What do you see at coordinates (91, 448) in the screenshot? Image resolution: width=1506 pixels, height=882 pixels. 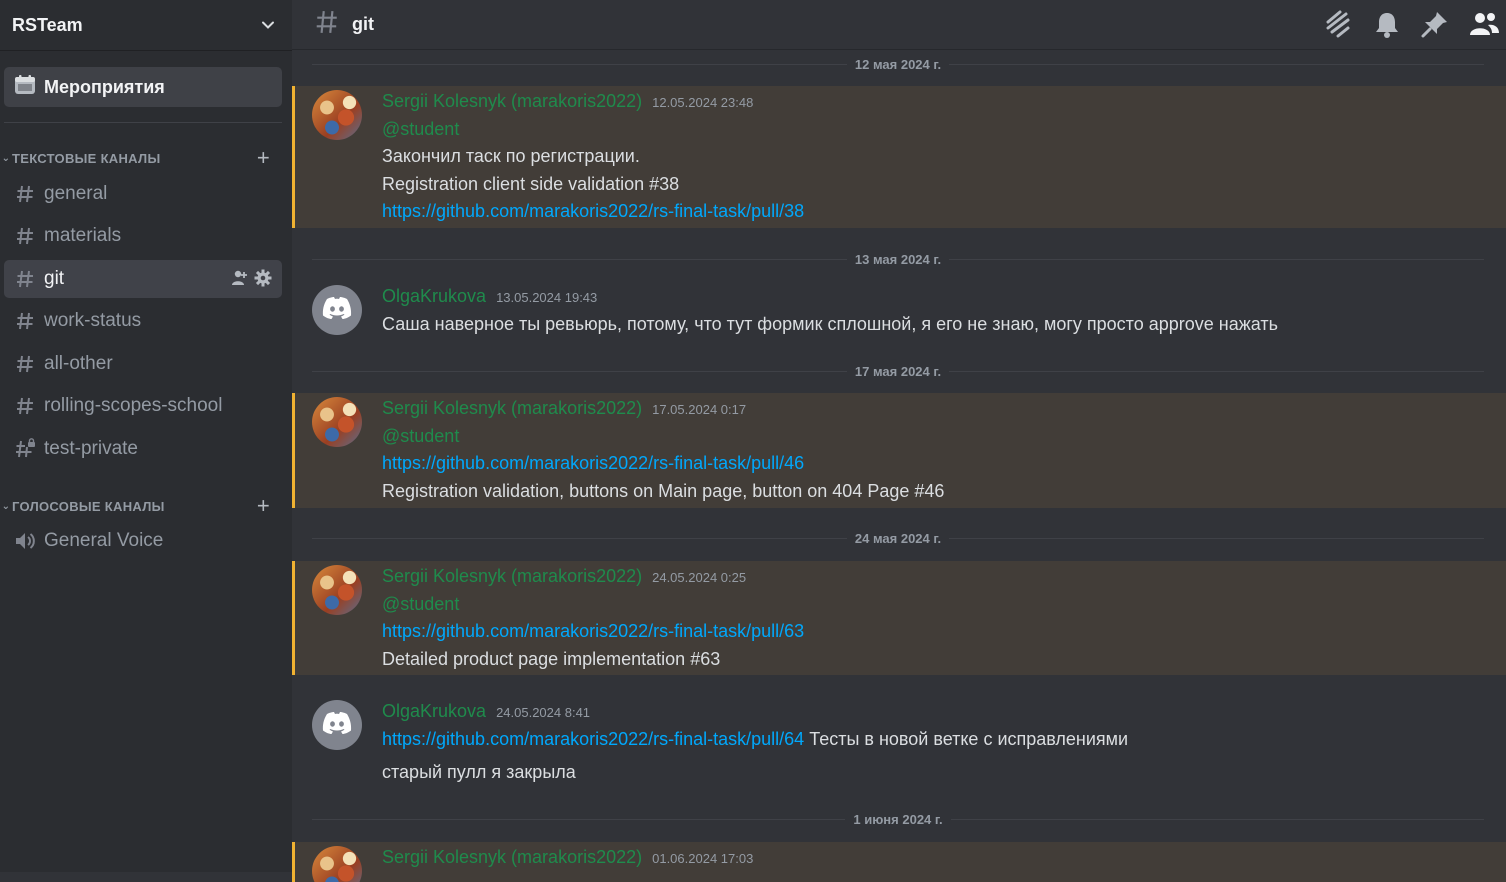 I see `channel-label: test-private` at bounding box center [91, 448].